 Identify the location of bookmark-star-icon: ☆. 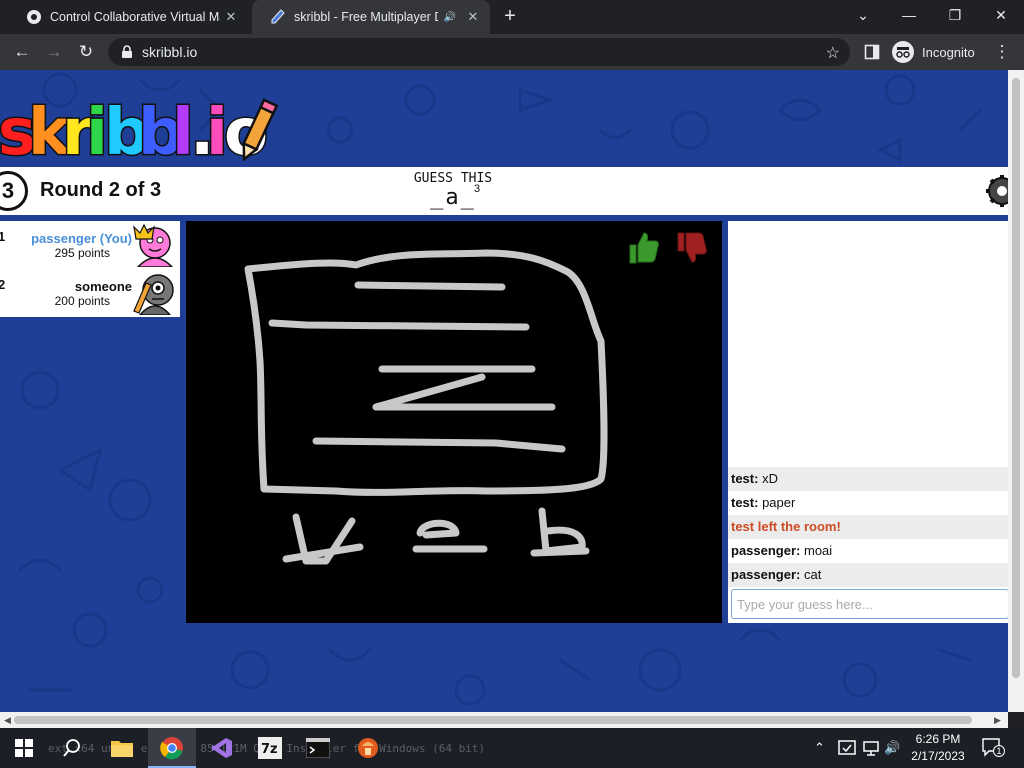
(833, 53).